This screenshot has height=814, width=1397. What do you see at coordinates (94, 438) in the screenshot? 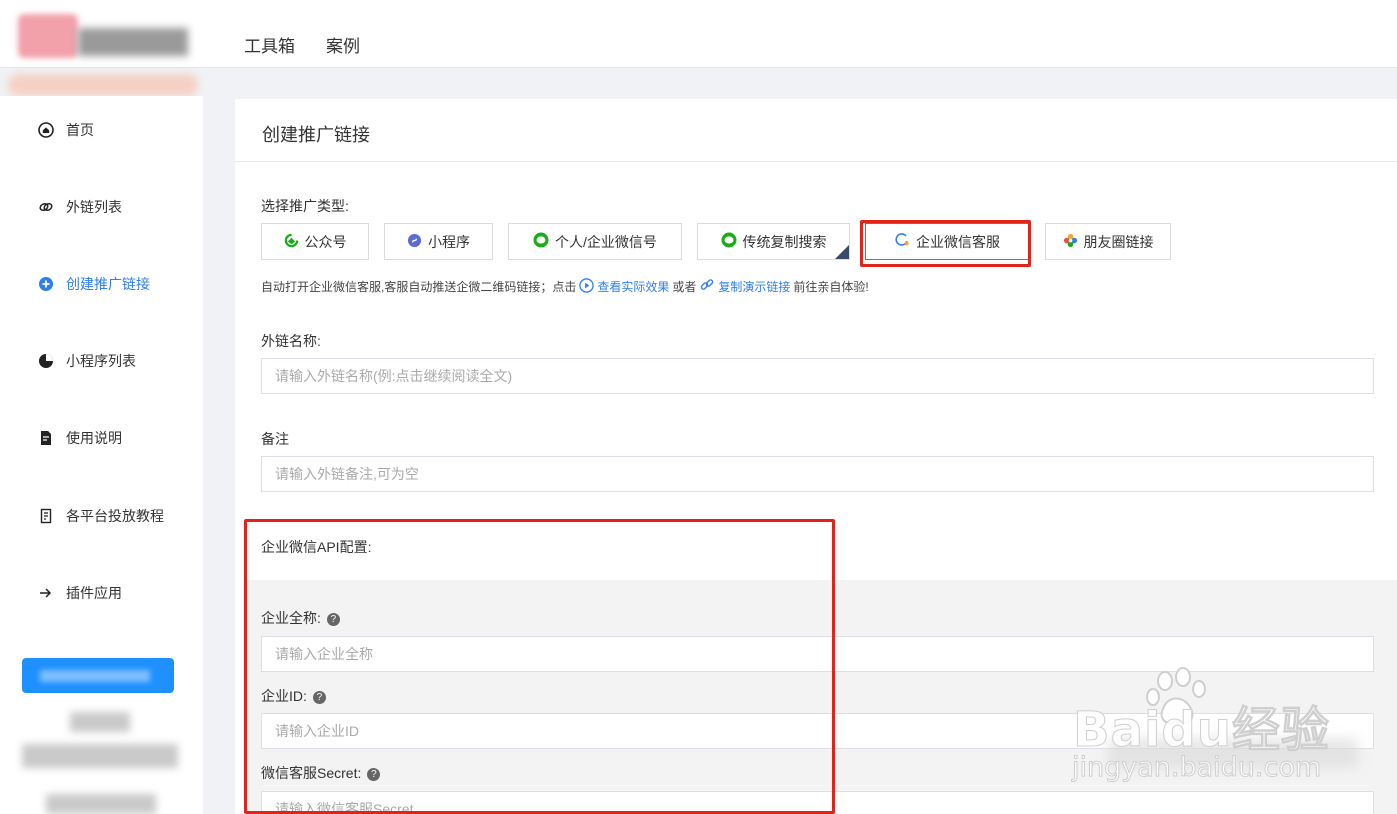
I see `sidebar-item-label: 使用说明` at bounding box center [94, 438].